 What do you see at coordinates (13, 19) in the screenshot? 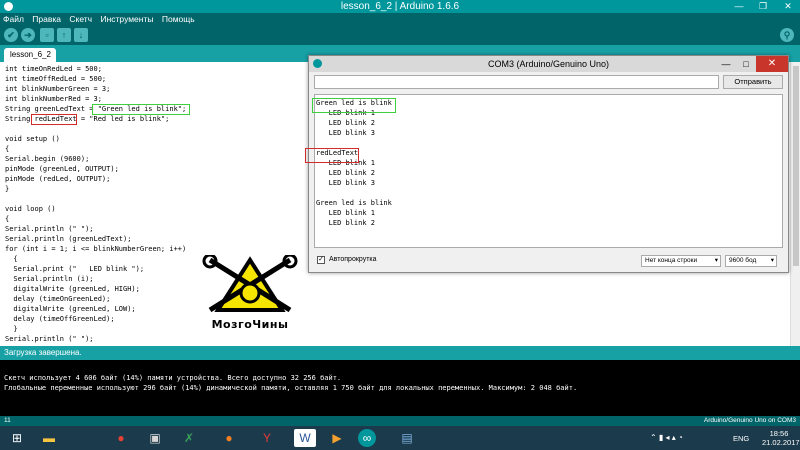
I see `menu-file: Файл` at bounding box center [13, 19].